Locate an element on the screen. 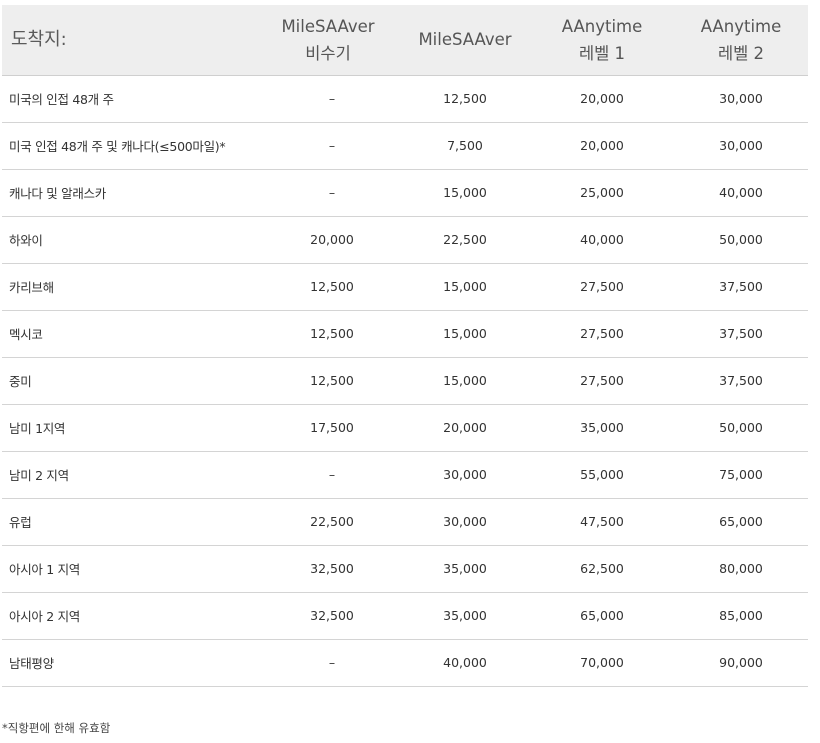 The height and width of the screenshot is (743, 820). table-row: 미국의 인접 48개 주 – 12,500 20,000 30,000 is located at coordinates (405, 99).